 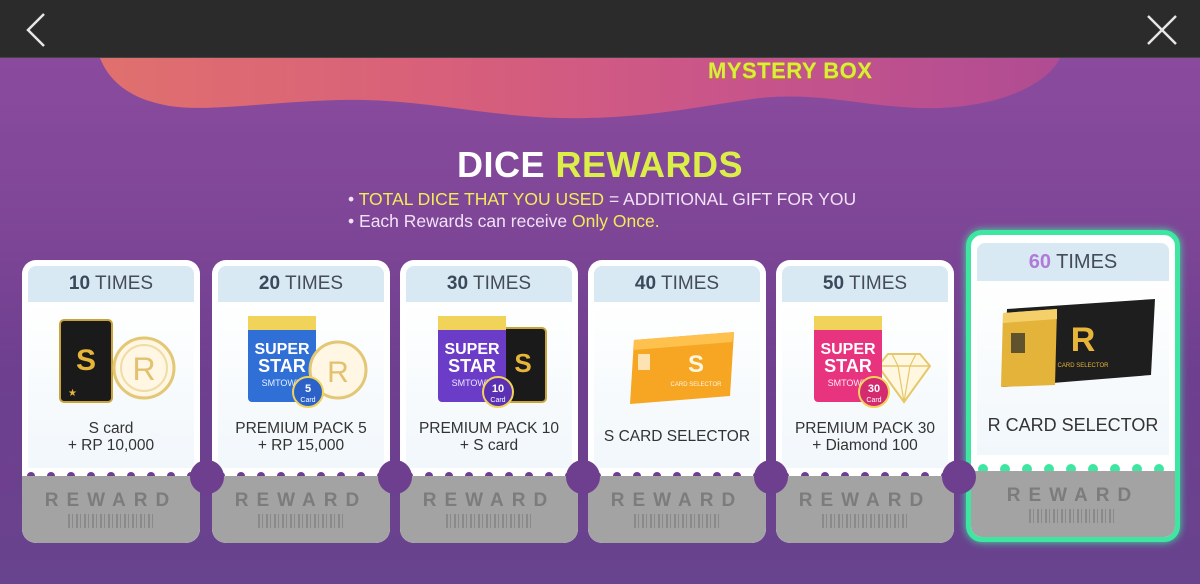 I want to click on reward-label-line1: S CARD SELECTOR, so click(x=677, y=436).